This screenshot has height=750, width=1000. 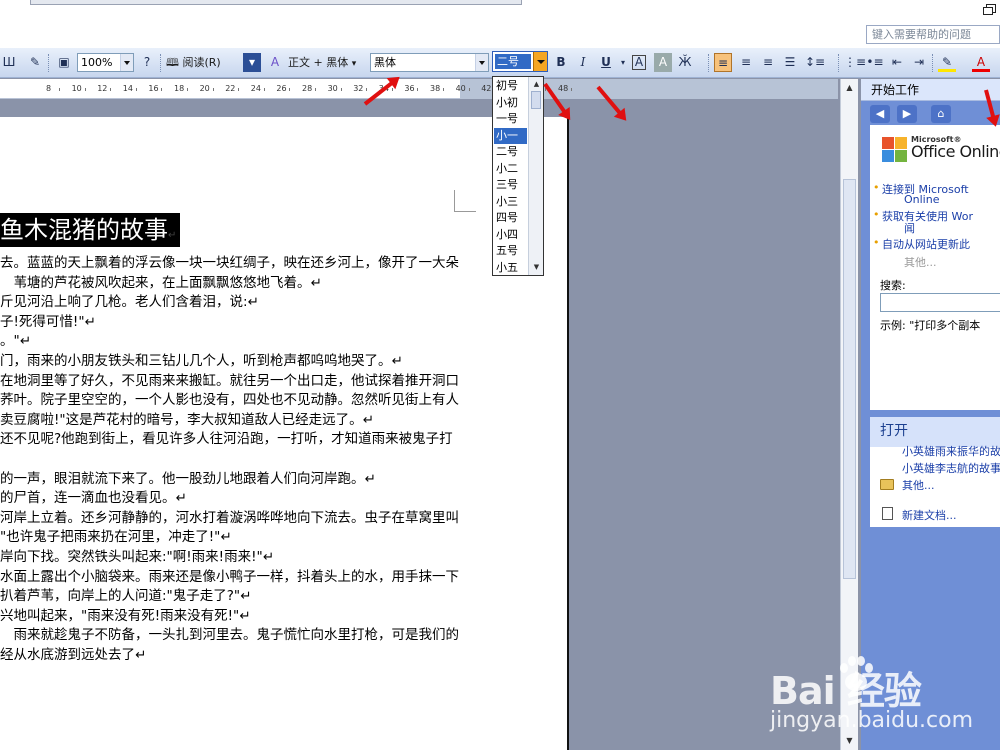 What do you see at coordinates (510, 135) in the screenshot?
I see `font-size-option: 小一` at bounding box center [510, 135].